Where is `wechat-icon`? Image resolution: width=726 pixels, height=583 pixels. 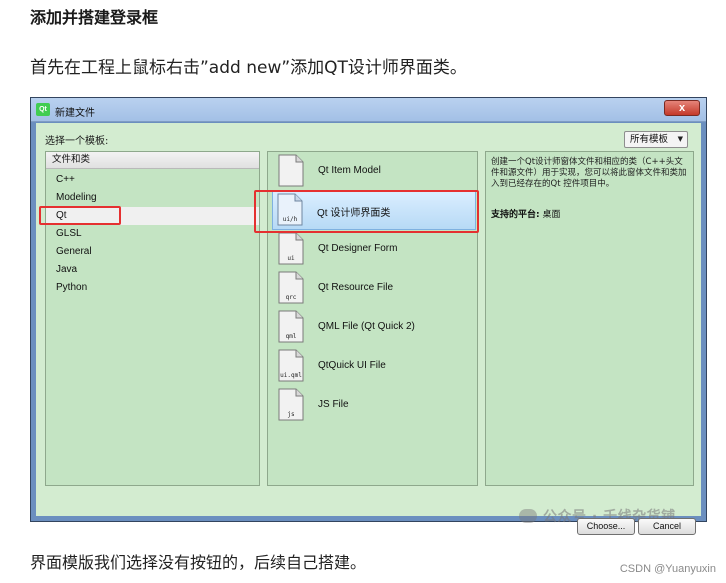 wechat-icon is located at coordinates (528, 516).